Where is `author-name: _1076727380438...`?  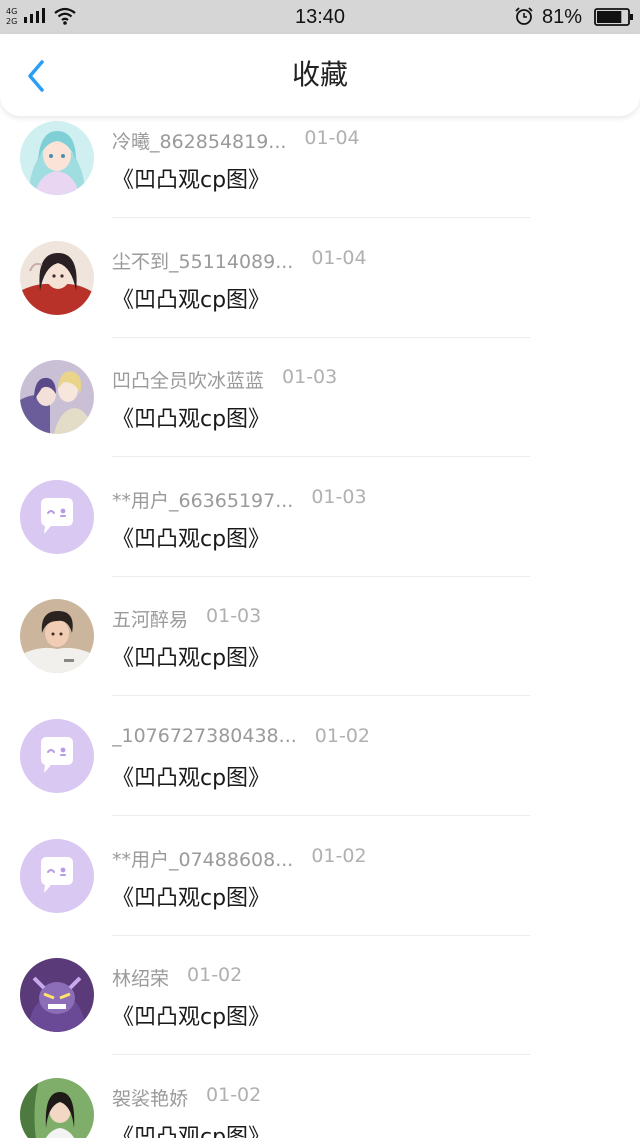
author-name: _1076727380438... is located at coordinates (204, 736).